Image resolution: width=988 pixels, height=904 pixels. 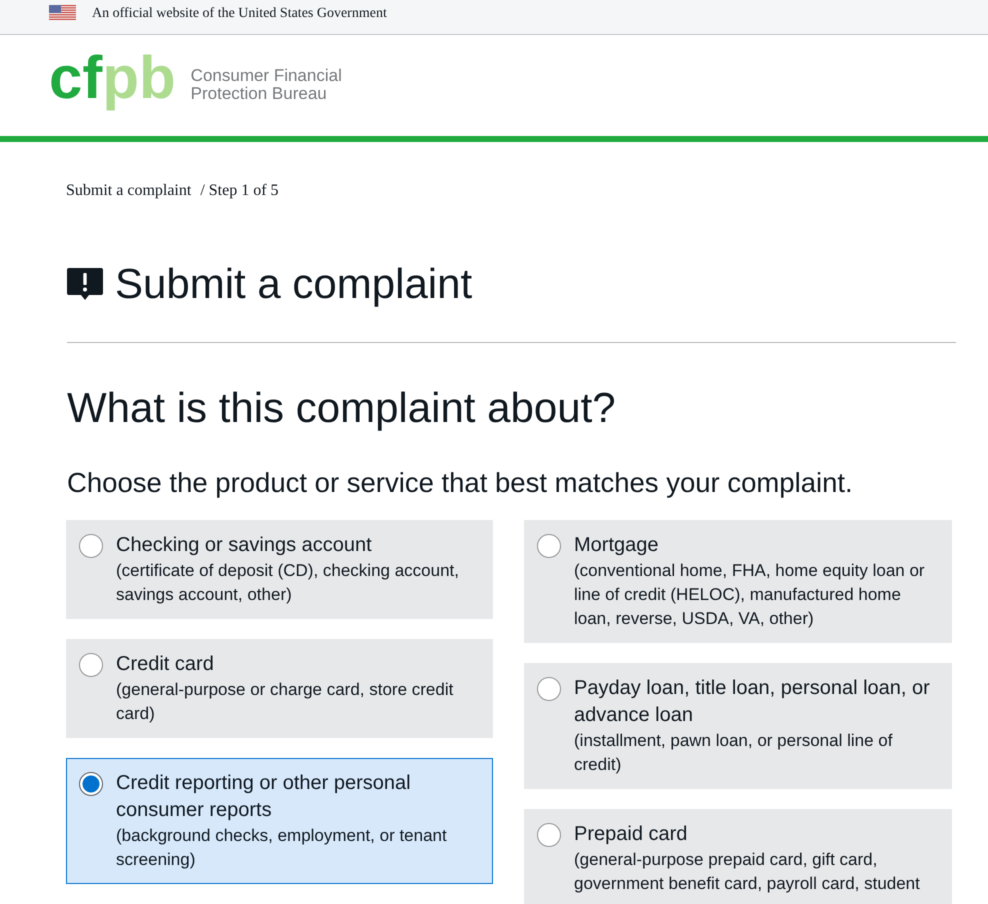 What do you see at coordinates (460, 482) in the screenshot?
I see `question-prompt: Choose the product or service that best matches your complaint.` at bounding box center [460, 482].